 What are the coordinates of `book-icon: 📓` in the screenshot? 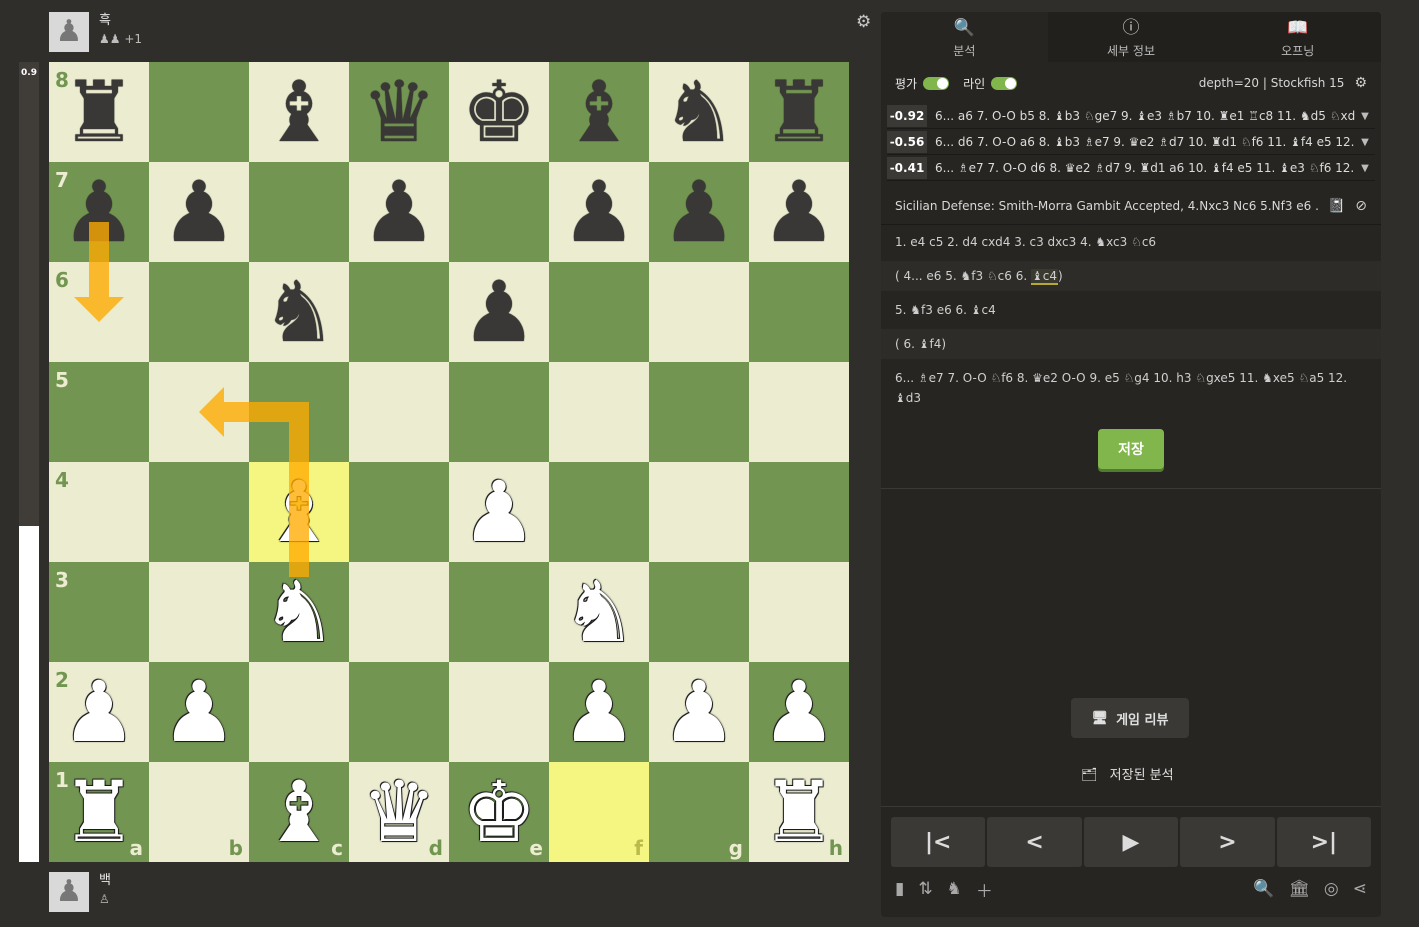 It's located at (1336, 206).